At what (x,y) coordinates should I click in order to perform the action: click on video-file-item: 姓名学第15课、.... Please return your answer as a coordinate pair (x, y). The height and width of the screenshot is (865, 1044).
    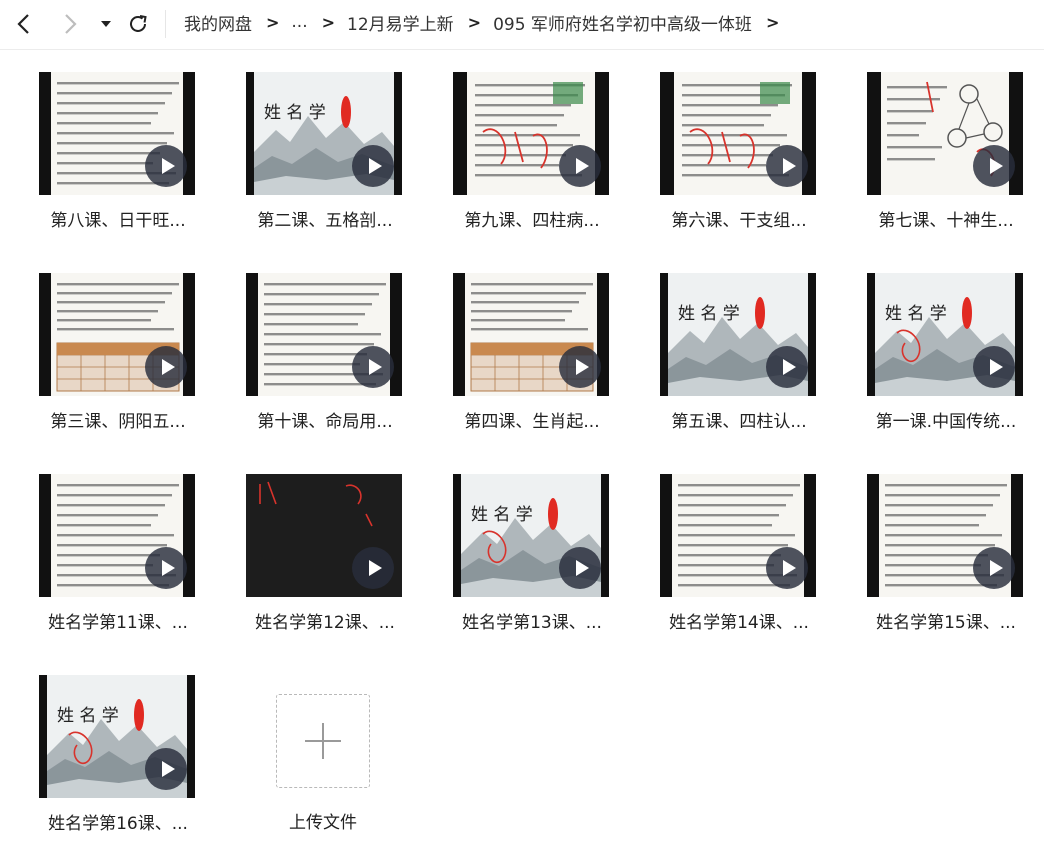
    Looking at the image, I should click on (952, 569).